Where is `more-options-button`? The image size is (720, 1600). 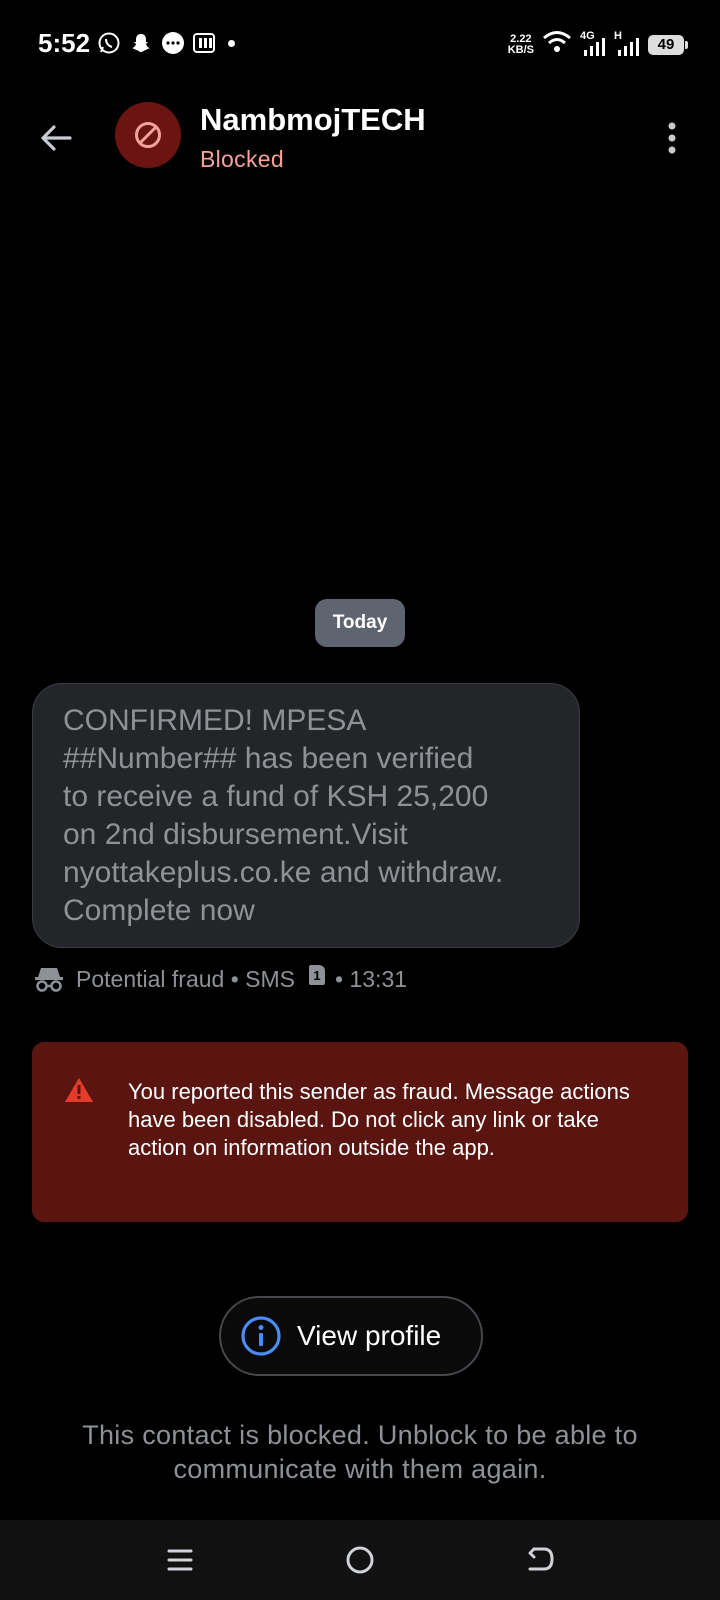 more-options-button is located at coordinates (672, 138).